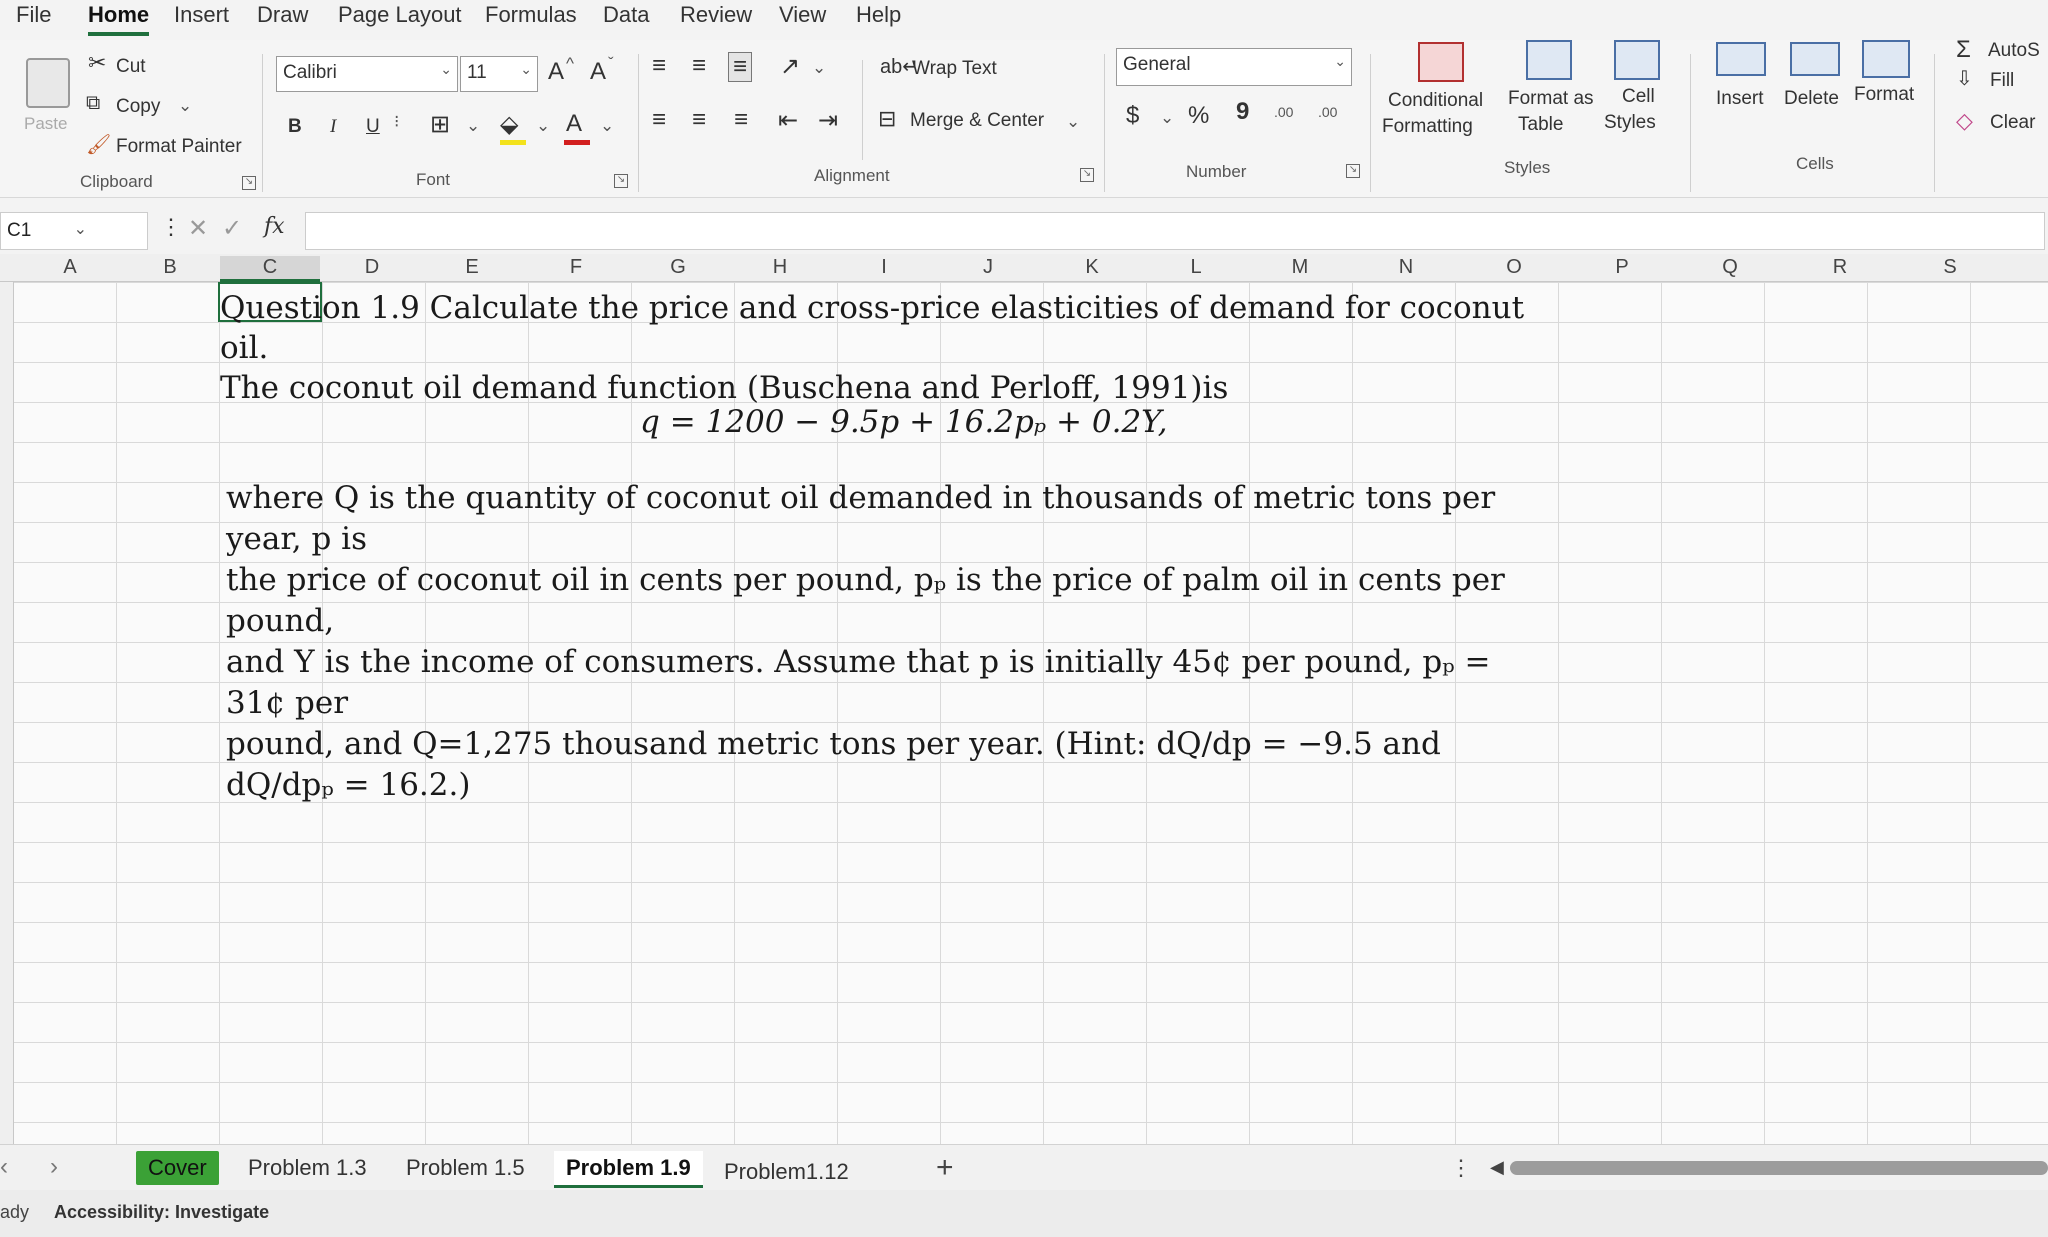  I want to click on sheet-tab-problem-1-9: Problem 1.9, so click(628, 1169).